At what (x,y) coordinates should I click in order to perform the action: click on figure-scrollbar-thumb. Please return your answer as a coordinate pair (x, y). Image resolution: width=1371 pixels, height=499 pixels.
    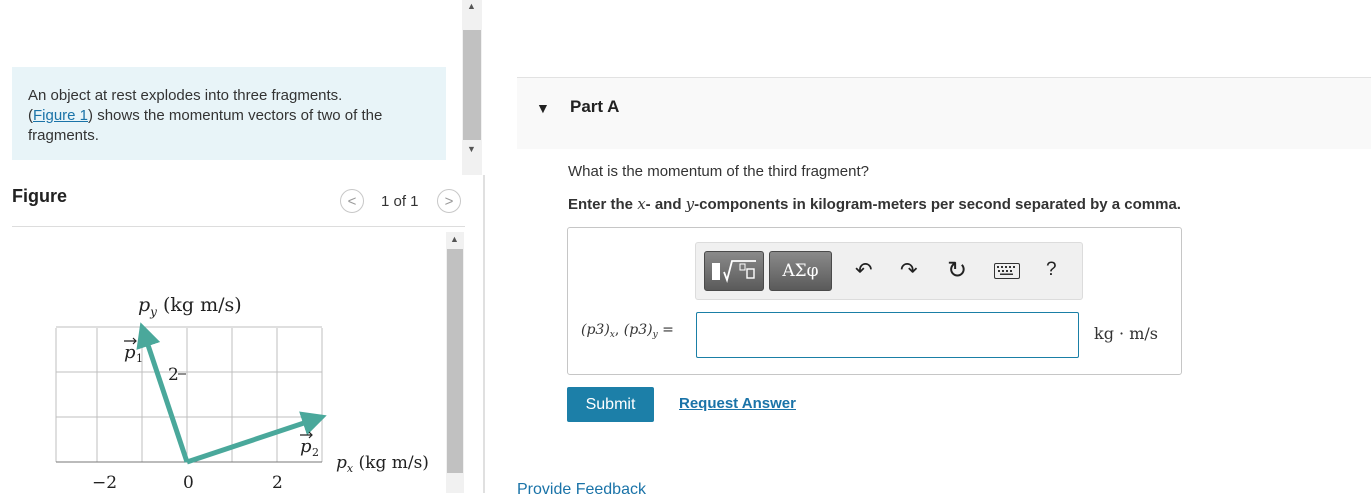
    Looking at the image, I should click on (455, 361).